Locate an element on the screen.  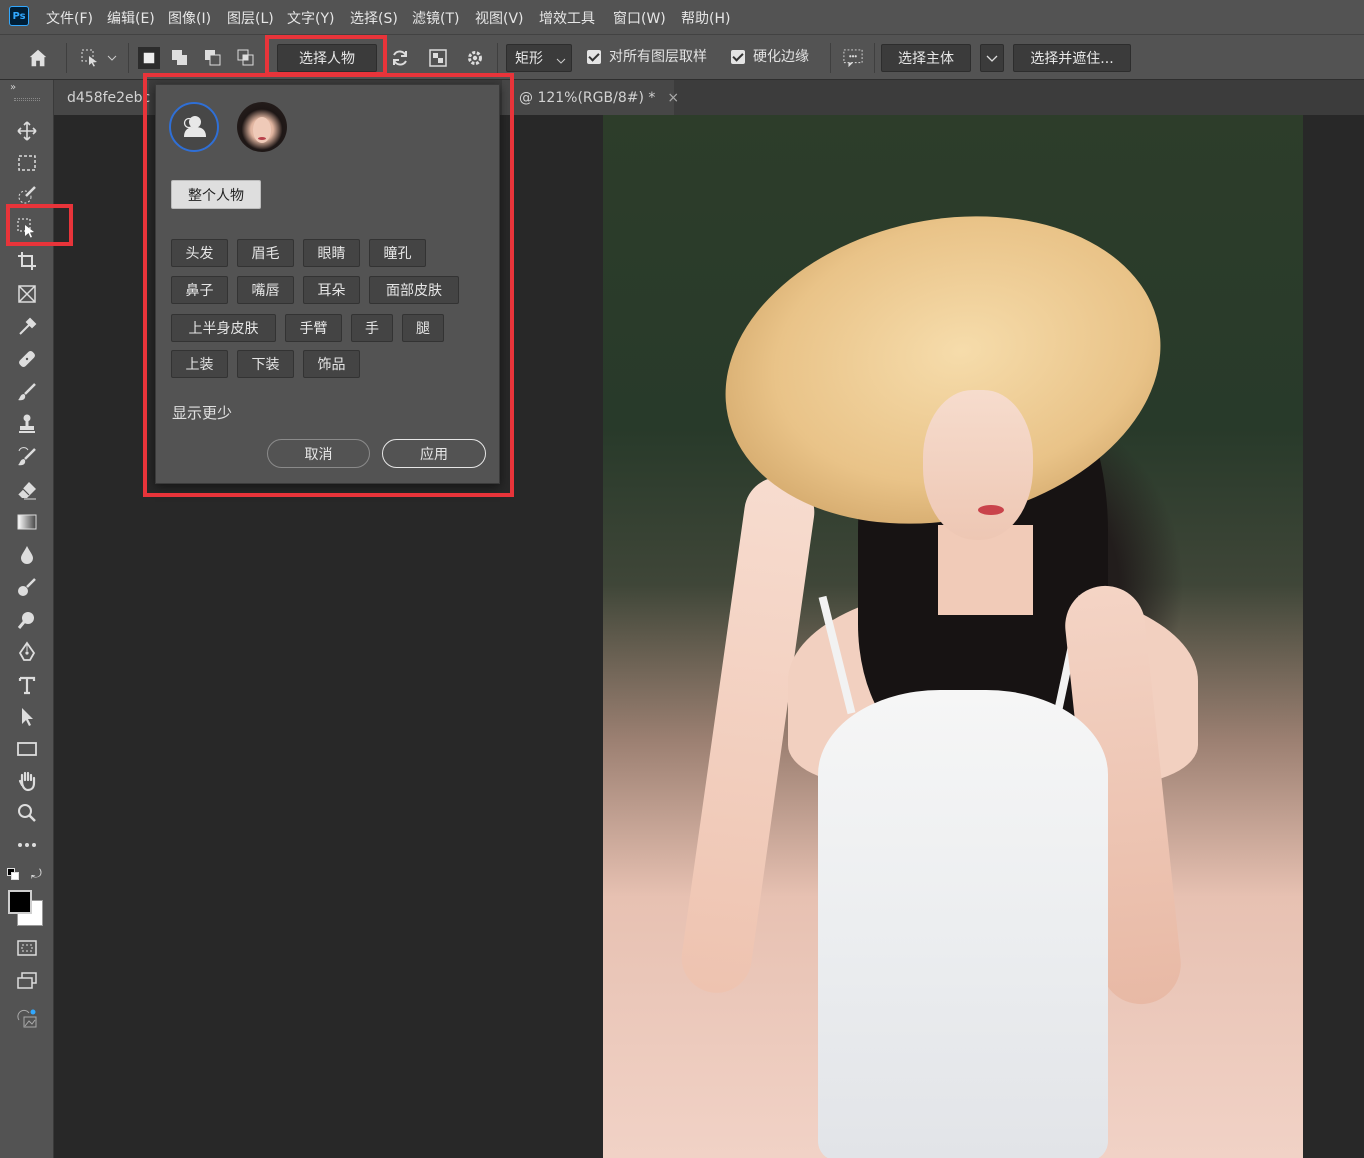
crop-tool-icon is located at coordinates (27, 261).